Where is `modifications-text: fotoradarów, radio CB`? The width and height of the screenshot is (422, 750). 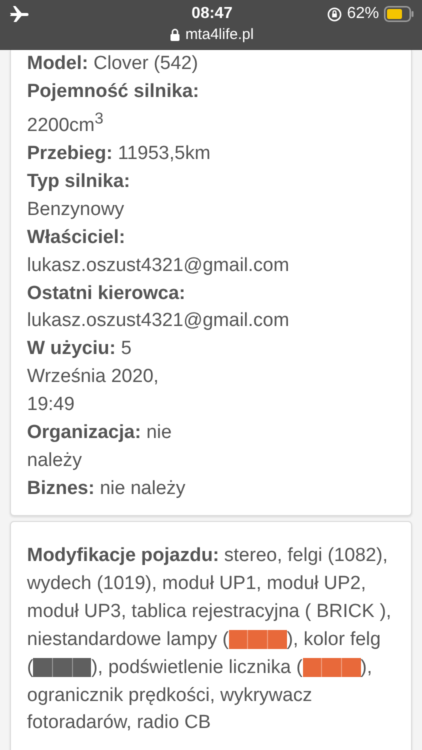
modifications-text: fotoradarów, radio CB is located at coordinates (119, 723).